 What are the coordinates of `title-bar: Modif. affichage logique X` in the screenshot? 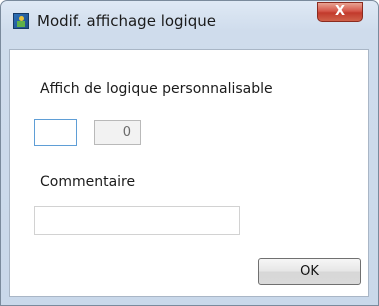 It's located at (189, 21).